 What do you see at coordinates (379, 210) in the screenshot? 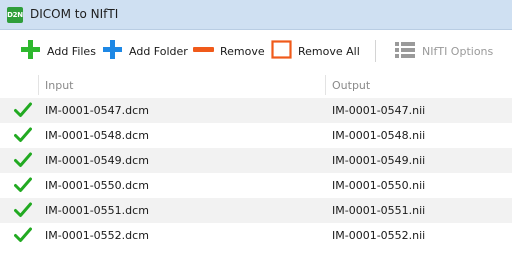
I see `output-filename: IM-0001-0551.nii` at bounding box center [379, 210].